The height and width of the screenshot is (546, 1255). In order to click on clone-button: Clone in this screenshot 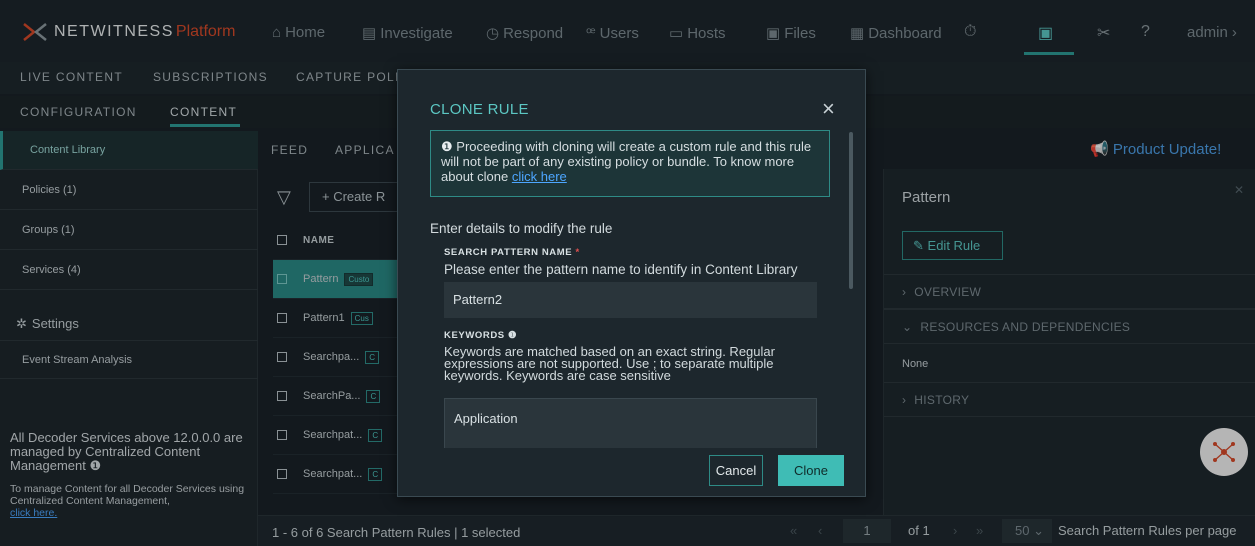, I will do `click(811, 470)`.